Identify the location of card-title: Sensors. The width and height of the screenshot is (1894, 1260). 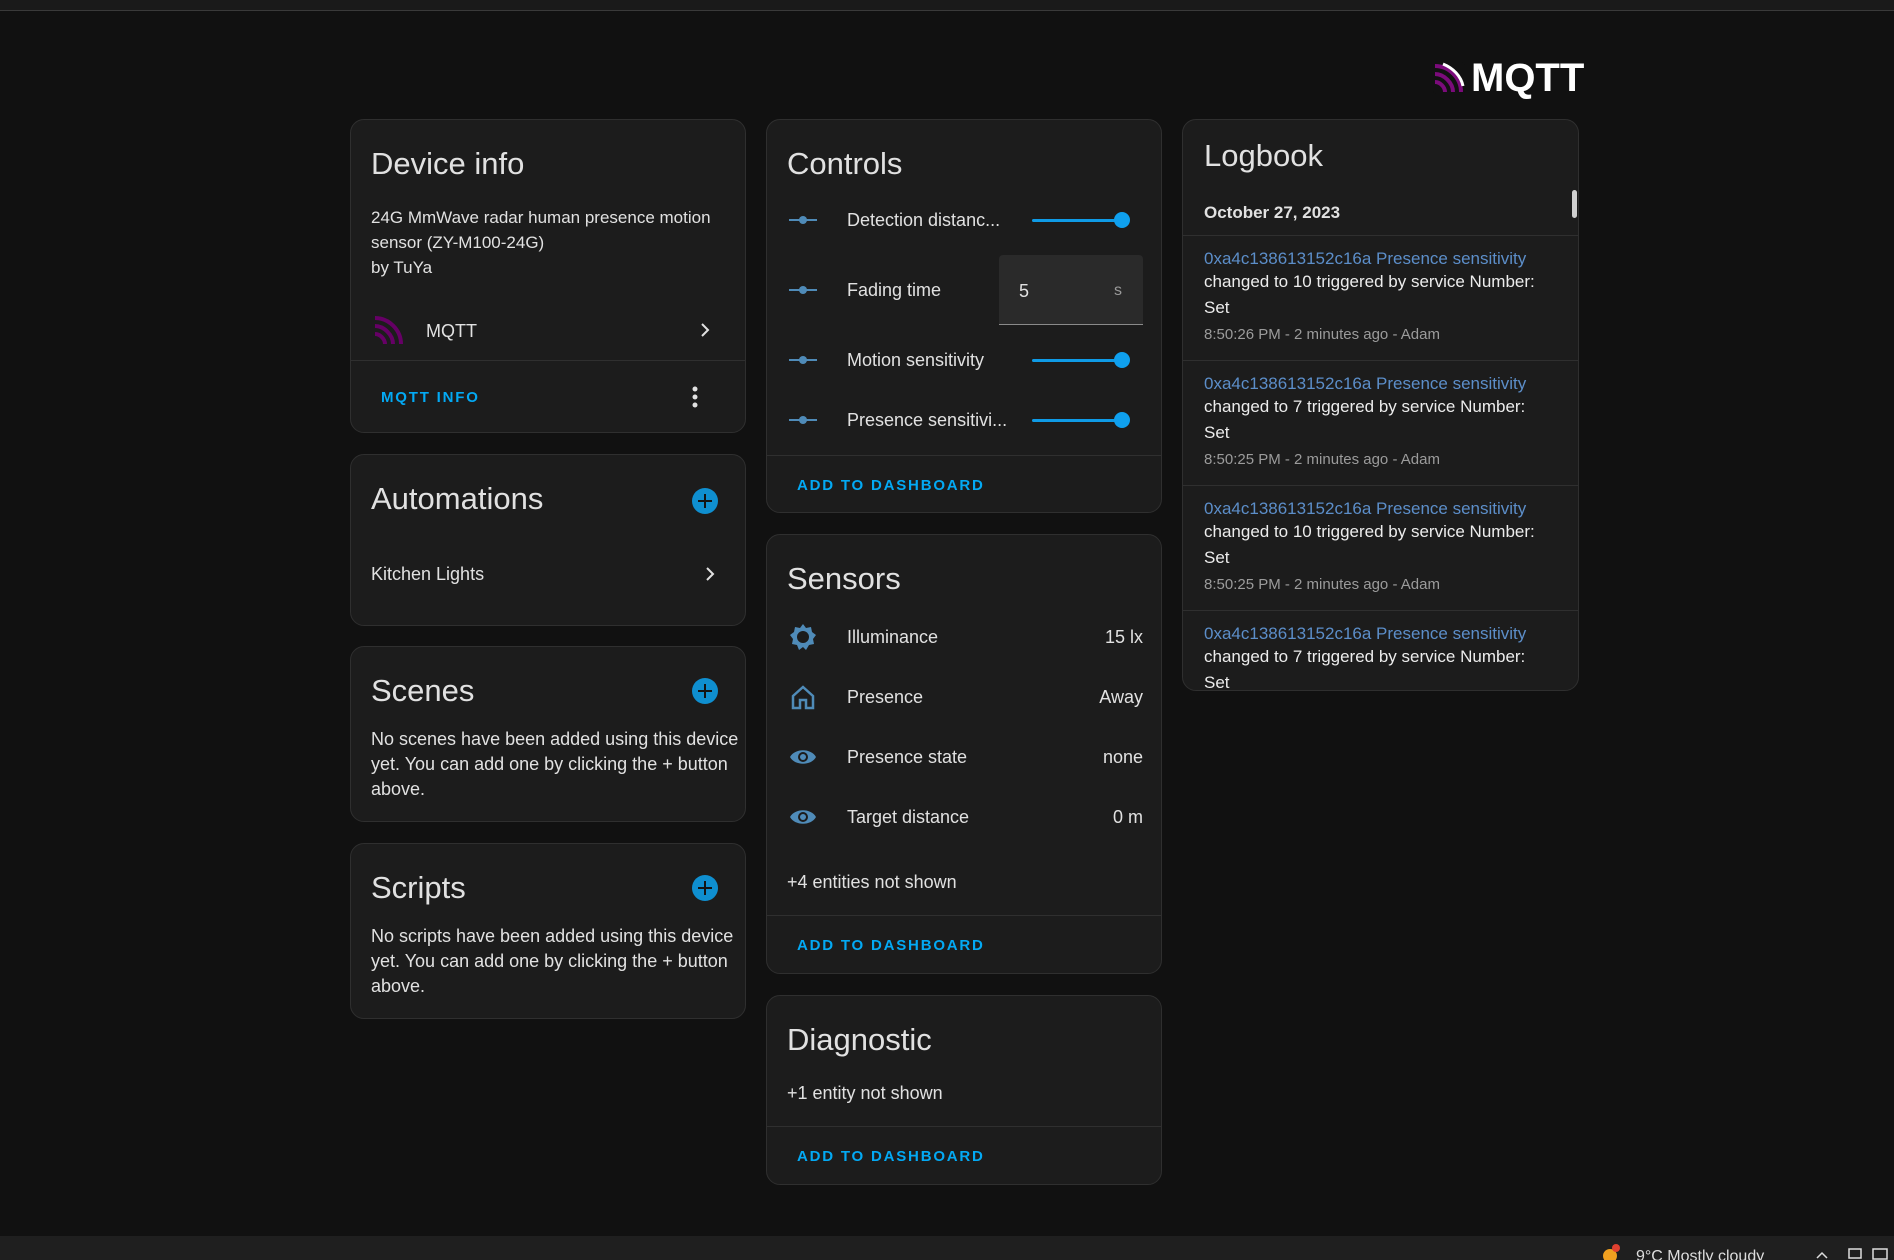
(844, 578).